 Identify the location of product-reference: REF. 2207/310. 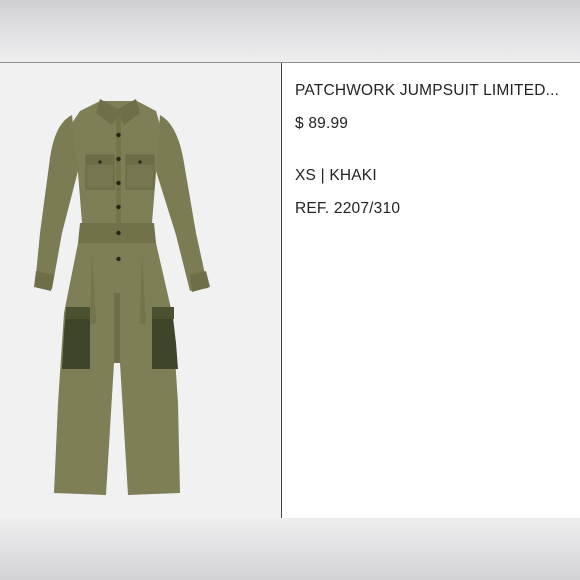
(348, 208).